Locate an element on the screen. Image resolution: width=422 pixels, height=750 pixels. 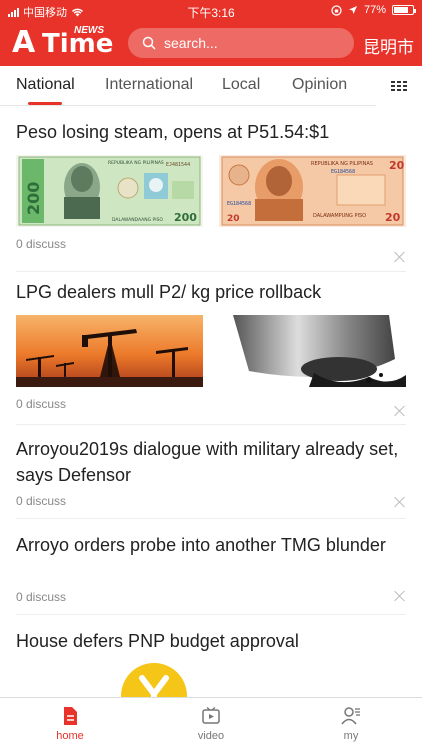
spilled-oil-barrel-image is located at coordinates (312, 351).